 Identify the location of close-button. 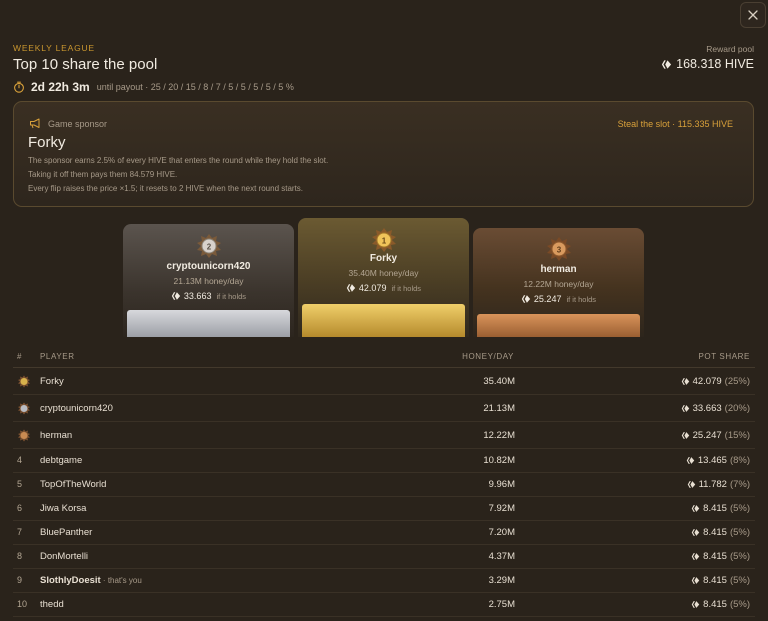
(753, 15).